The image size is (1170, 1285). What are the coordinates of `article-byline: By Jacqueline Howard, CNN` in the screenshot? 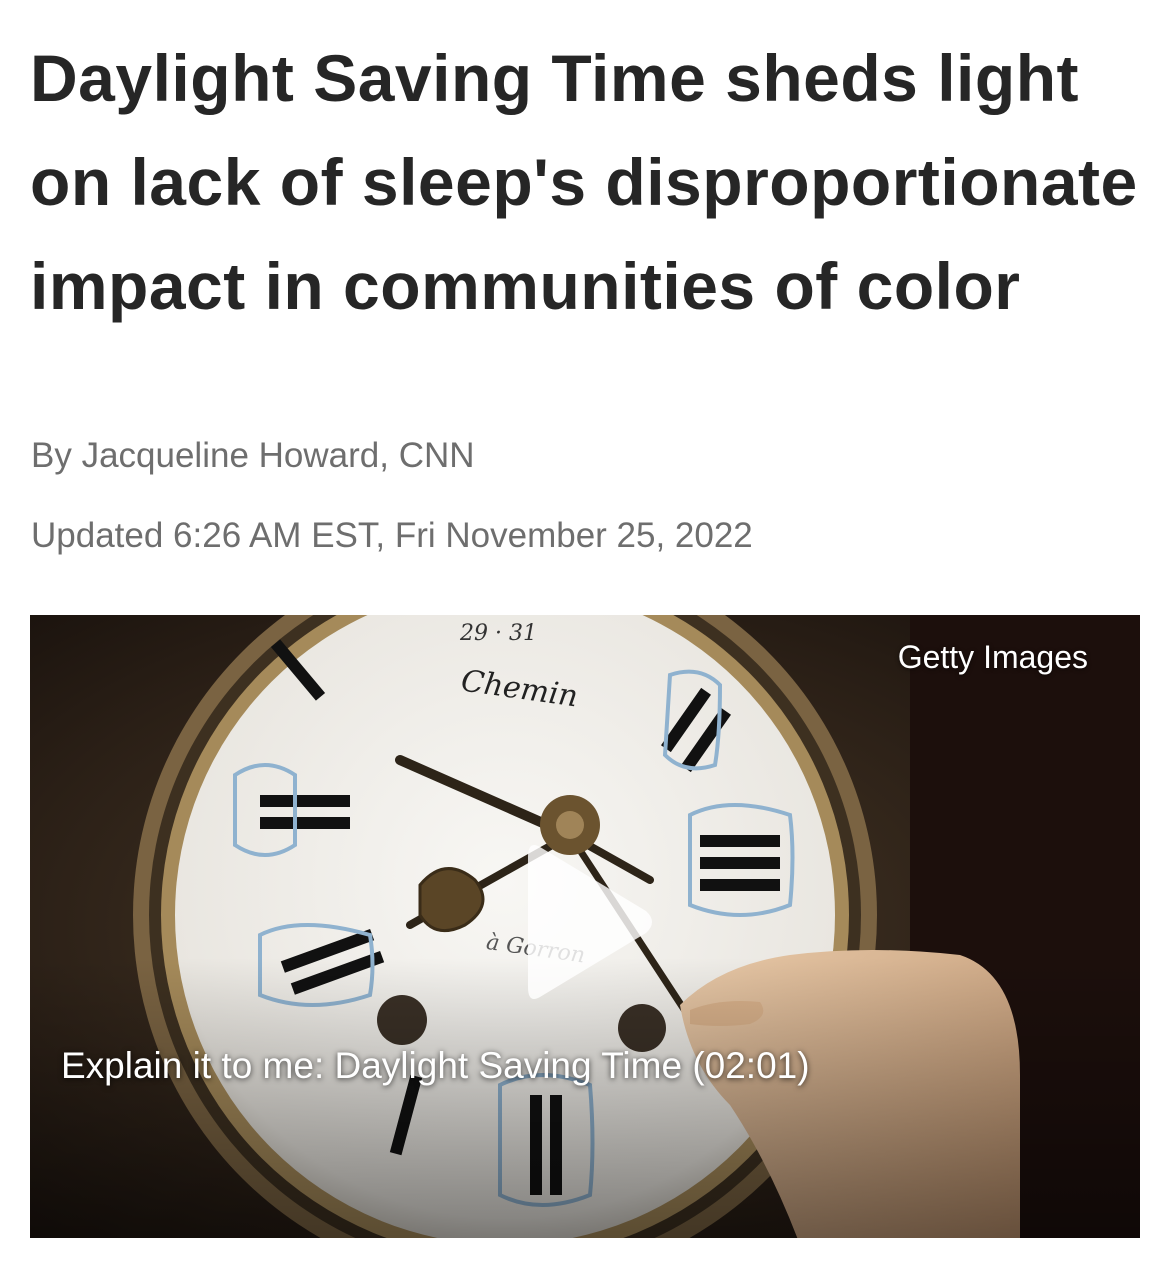 It's located at (253, 456).